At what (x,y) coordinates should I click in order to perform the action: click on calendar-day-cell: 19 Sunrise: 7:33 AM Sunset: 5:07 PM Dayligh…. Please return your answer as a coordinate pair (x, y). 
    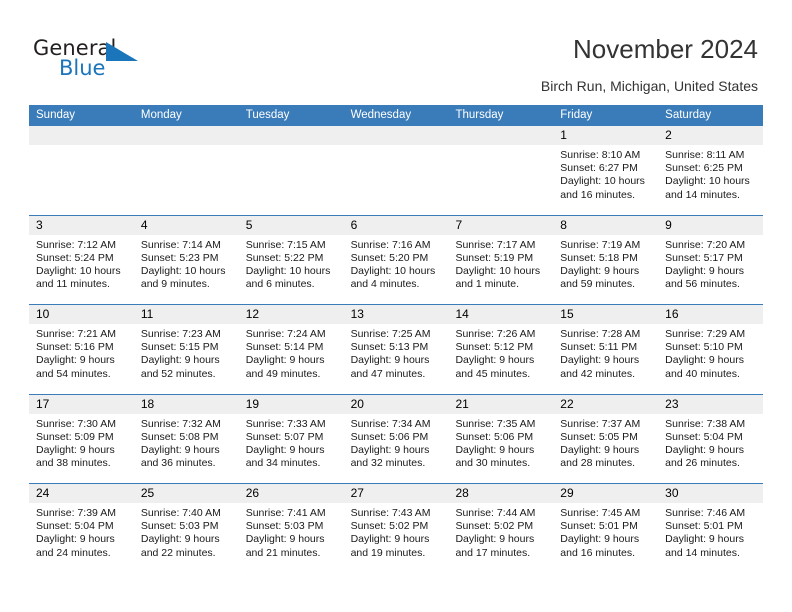
    Looking at the image, I should click on (291, 438).